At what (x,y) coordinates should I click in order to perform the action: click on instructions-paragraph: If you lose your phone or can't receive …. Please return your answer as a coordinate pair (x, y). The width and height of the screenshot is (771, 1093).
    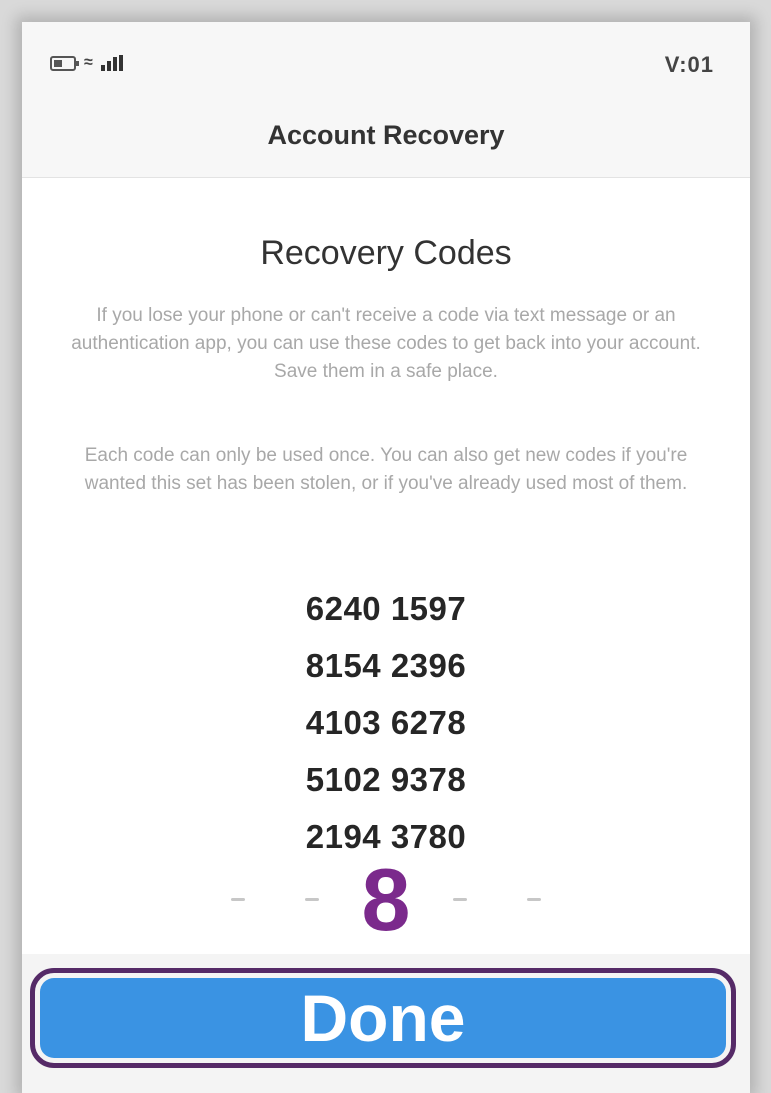
    Looking at the image, I should click on (386, 343).